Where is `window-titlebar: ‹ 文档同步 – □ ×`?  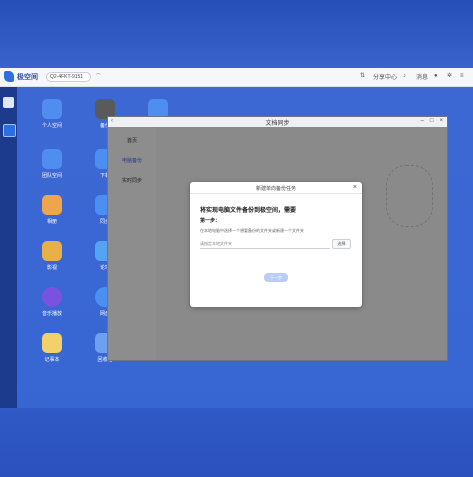
window-titlebar: ‹ 文档同步 – □ × is located at coordinates (277, 122).